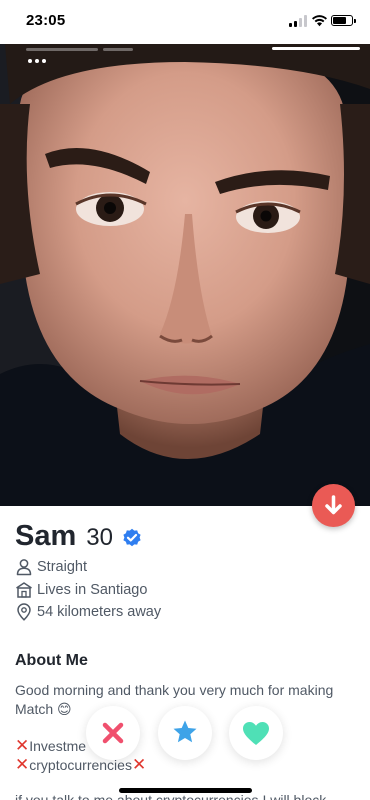 This screenshot has width=370, height=800. Describe the element at coordinates (24, 567) in the screenshot. I see `person-icon` at that location.